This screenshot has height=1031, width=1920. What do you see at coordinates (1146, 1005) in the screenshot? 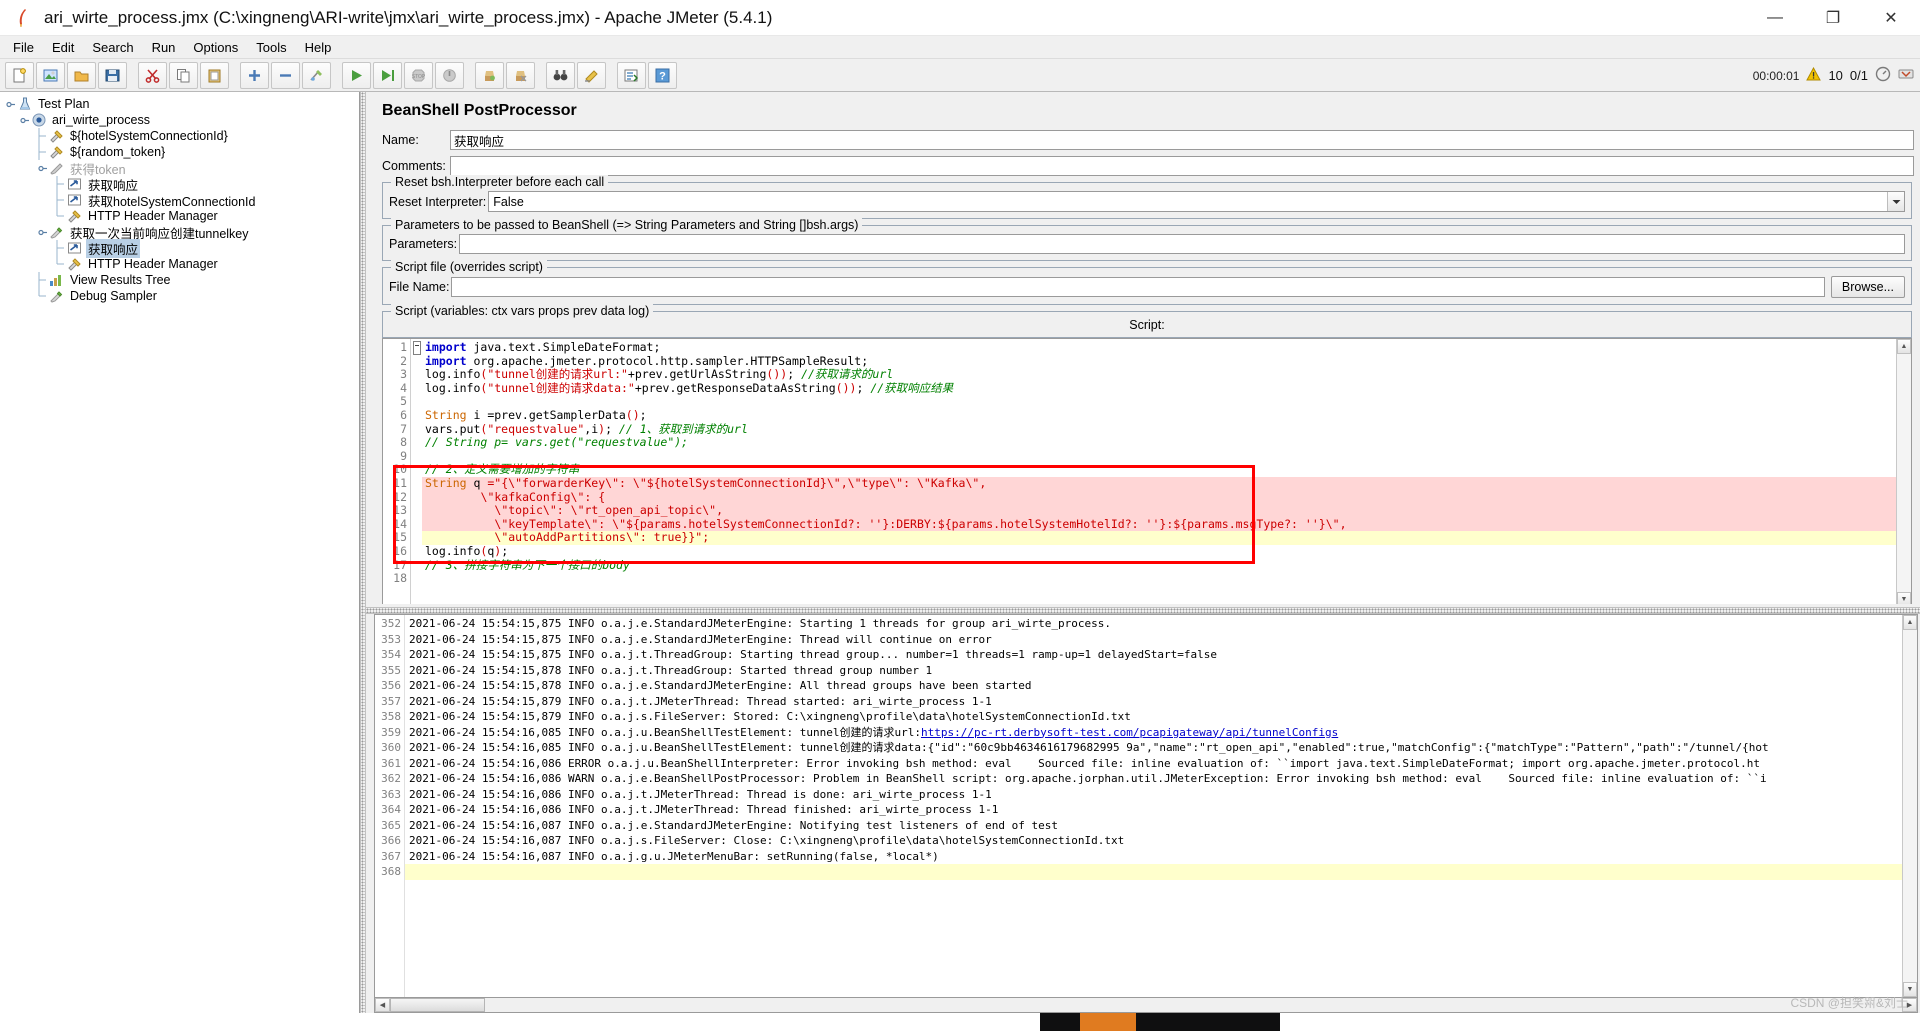
I see `log-horizontal-scrollbar: ◀ ▶` at bounding box center [1146, 1005].